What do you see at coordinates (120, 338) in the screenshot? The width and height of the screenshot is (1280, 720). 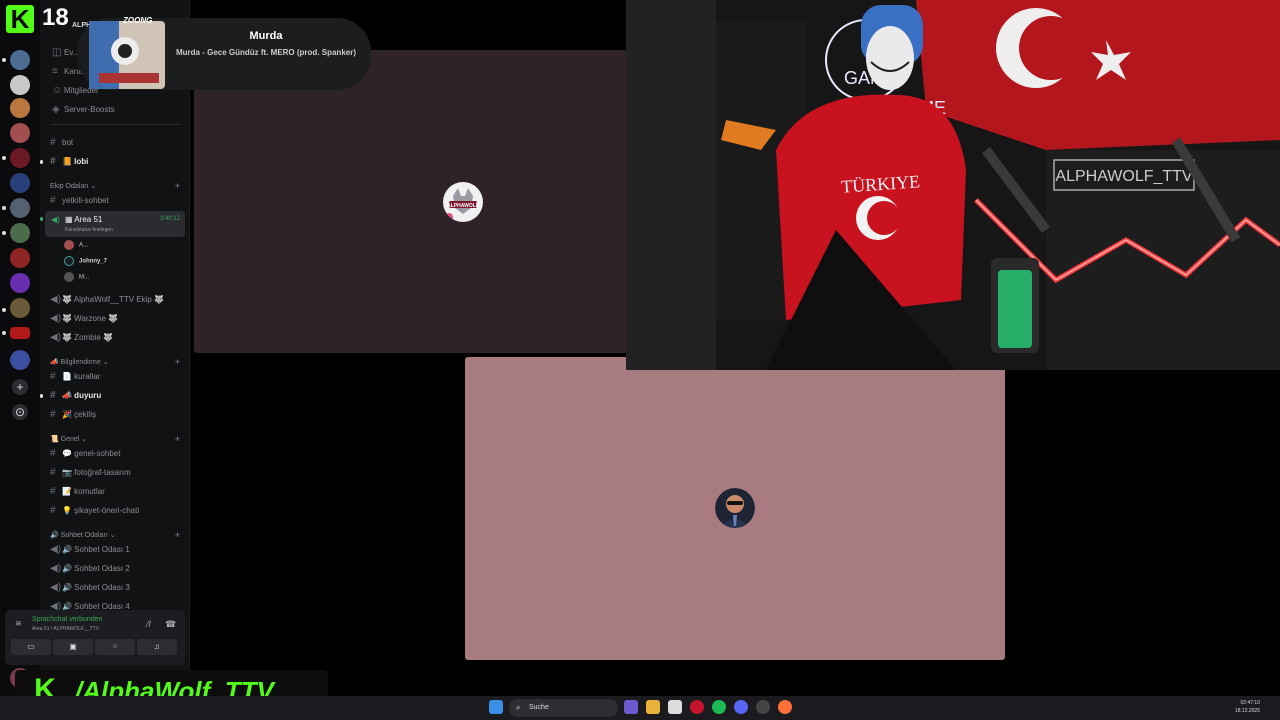 I see `voice-channel: ◀)🐺 Zombie 🐺` at bounding box center [120, 338].